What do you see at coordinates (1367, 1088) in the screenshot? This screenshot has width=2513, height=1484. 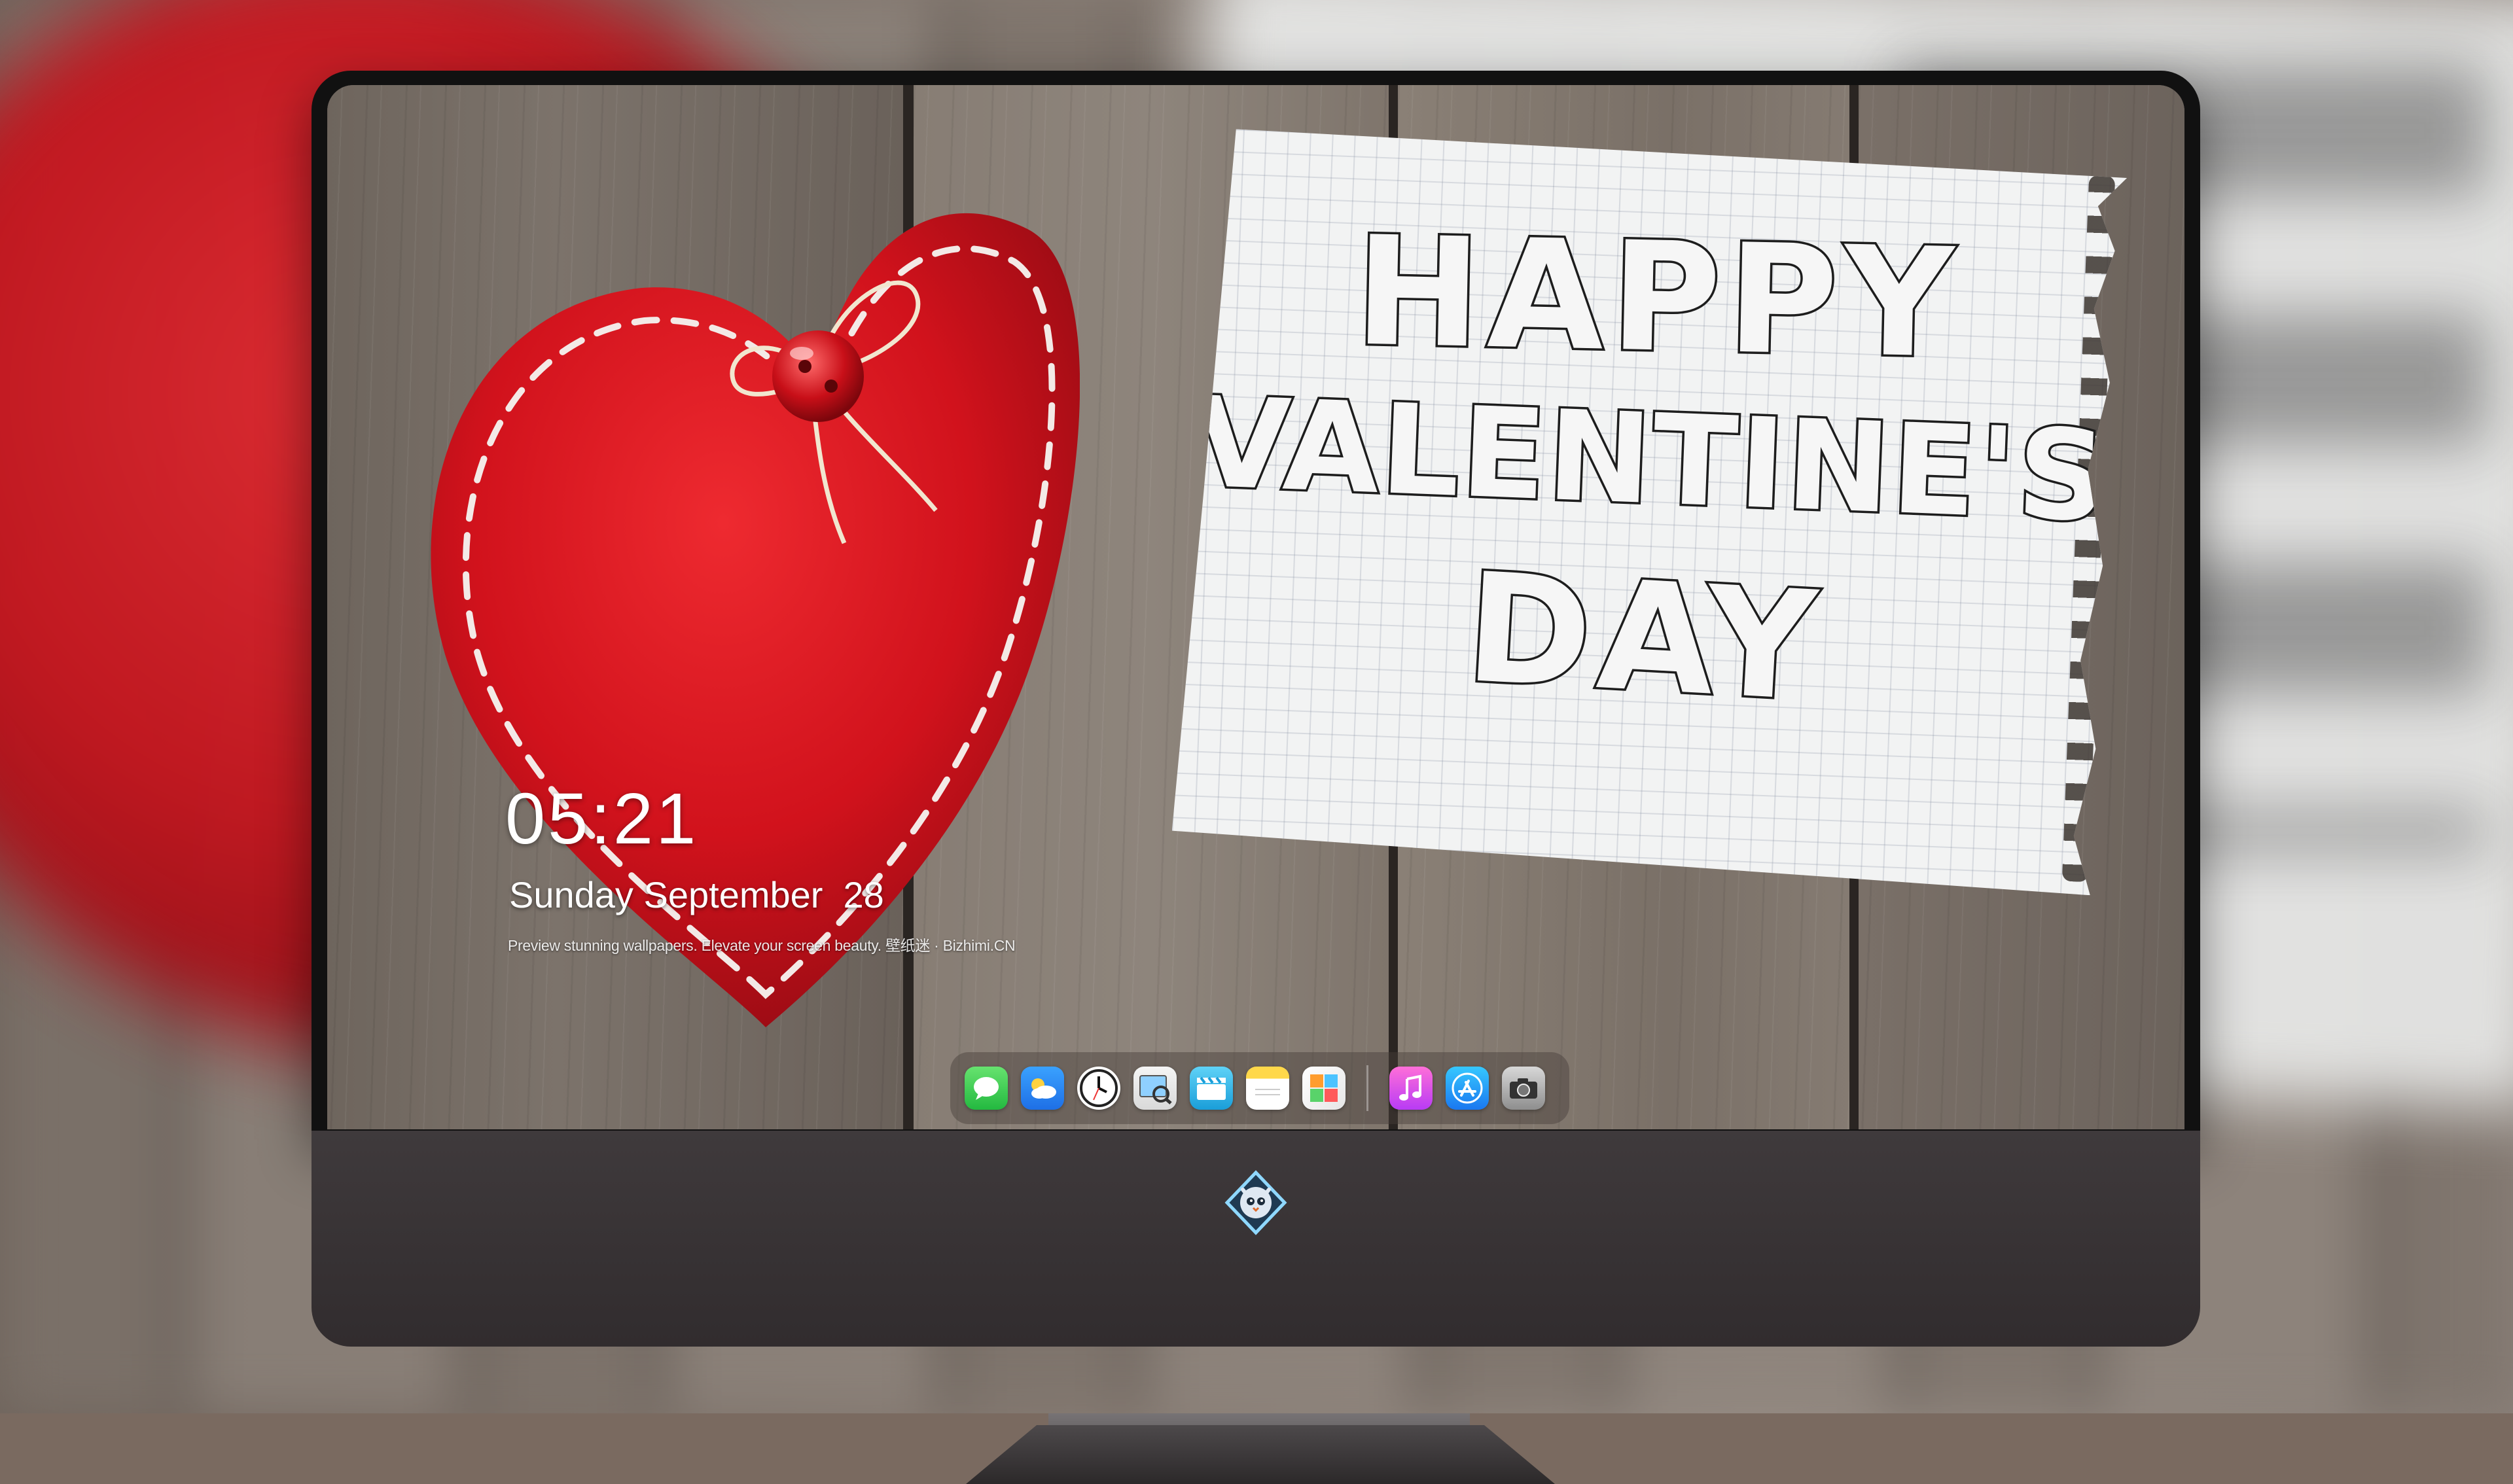 I see `dock-separator` at bounding box center [1367, 1088].